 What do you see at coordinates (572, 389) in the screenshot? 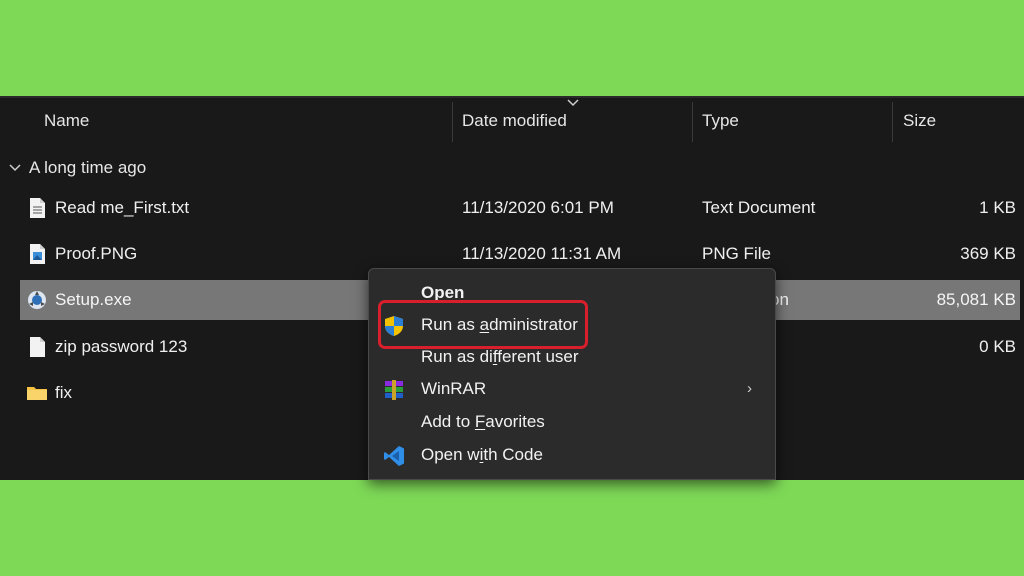
I see `menu-item-winrar: WinRAR ›` at bounding box center [572, 389].